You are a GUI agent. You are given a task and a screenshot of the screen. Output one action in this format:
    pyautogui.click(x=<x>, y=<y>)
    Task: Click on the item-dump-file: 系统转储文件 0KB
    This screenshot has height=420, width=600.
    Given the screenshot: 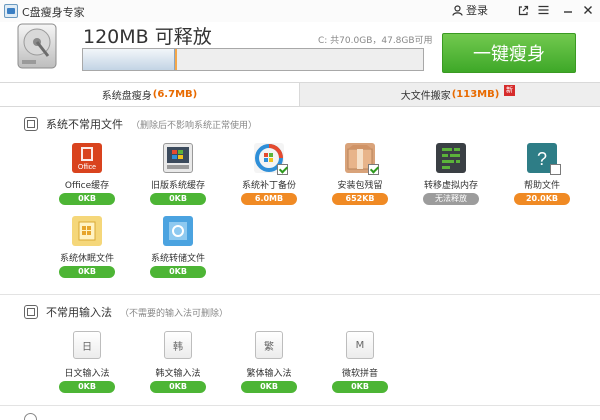 What is the action you would take?
    pyautogui.click(x=178, y=256)
    